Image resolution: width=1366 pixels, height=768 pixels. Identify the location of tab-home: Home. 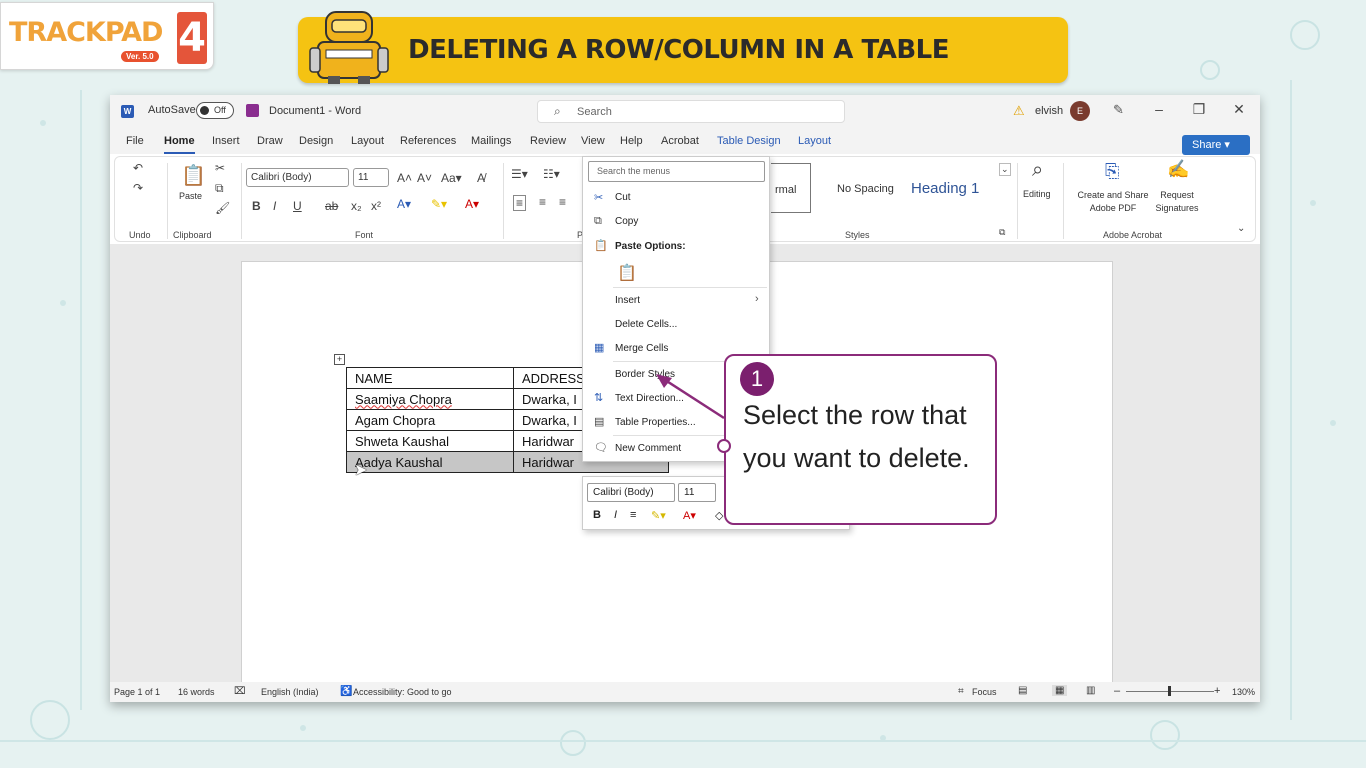
(179, 144).